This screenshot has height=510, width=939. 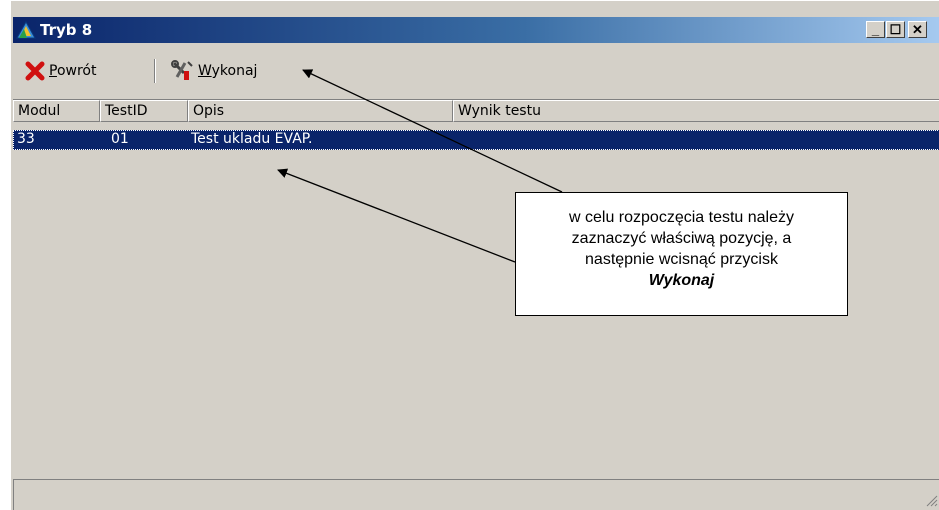 I want to click on maximize-button: ☐, so click(x=895, y=29).